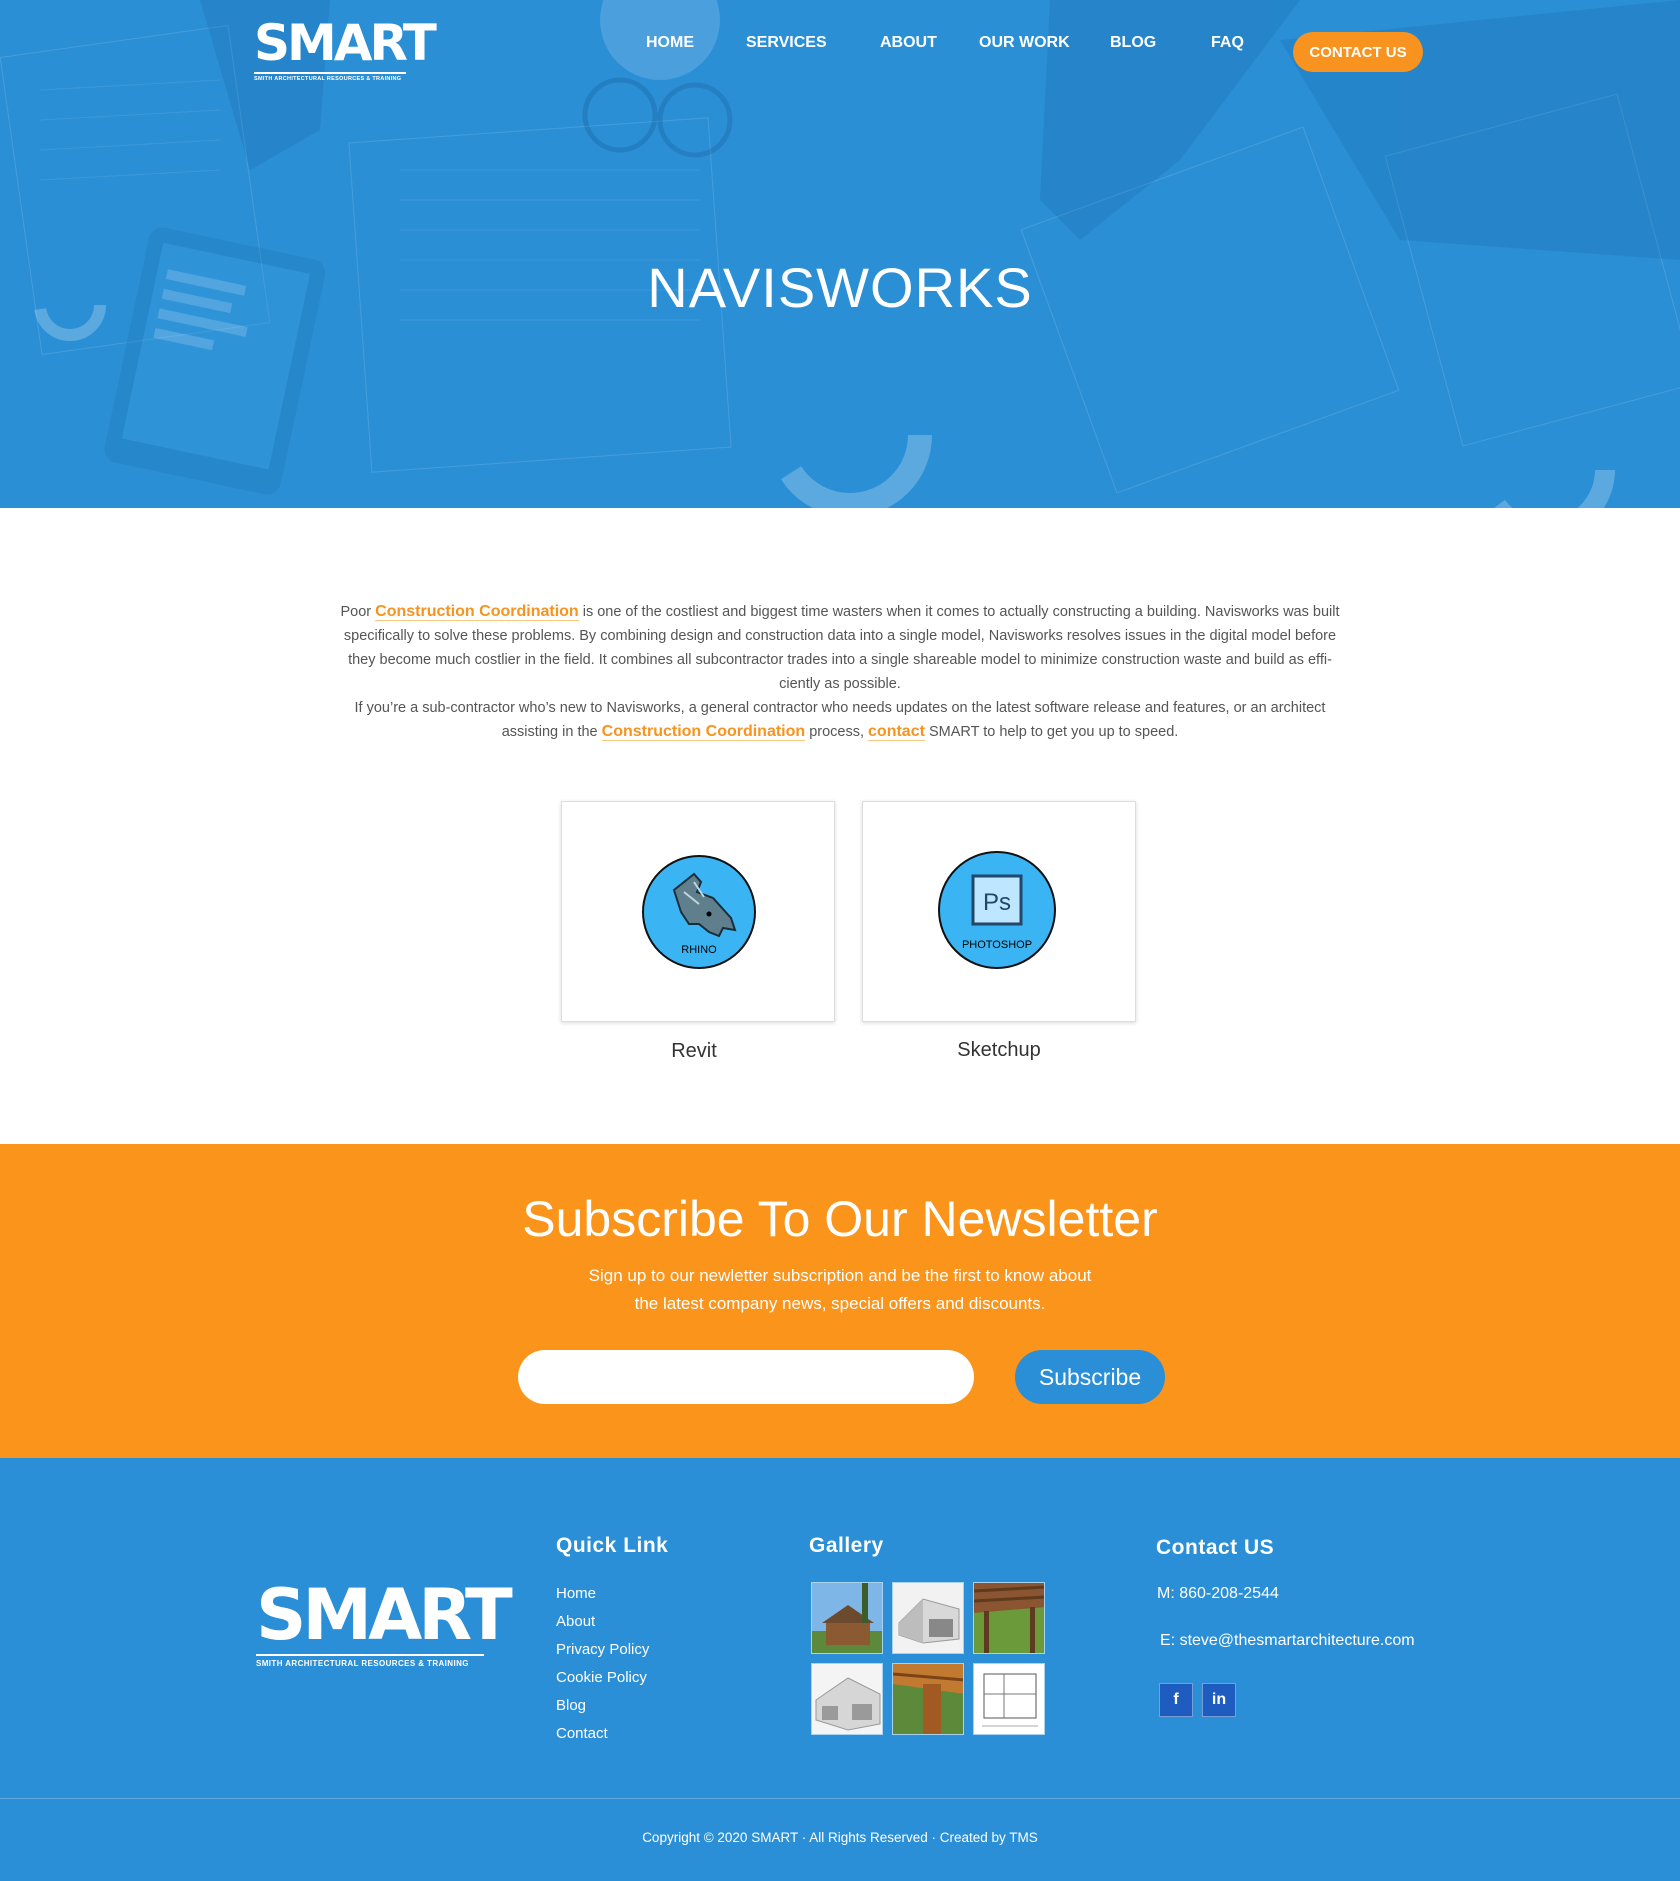 The image size is (1680, 1881). What do you see at coordinates (1024, 43) in the screenshot?
I see `nav-our-work: OUR WORK` at bounding box center [1024, 43].